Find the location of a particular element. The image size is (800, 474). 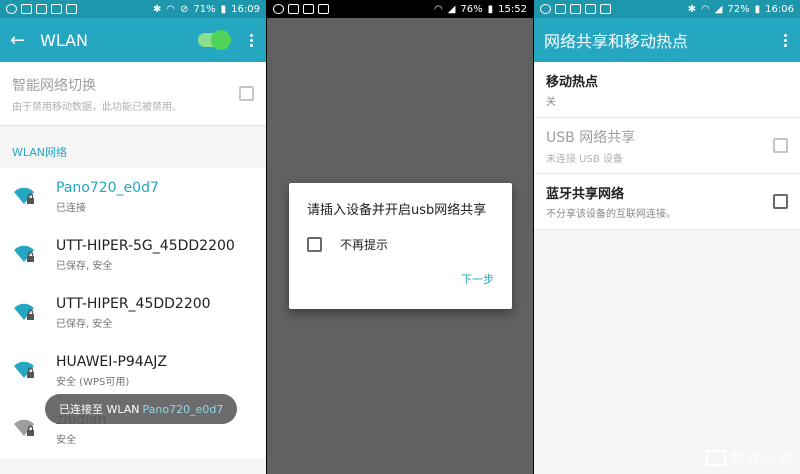

status-bar: ✱ ◠ ◢ 72% ▮ 16:06 is located at coordinates (667, 9).